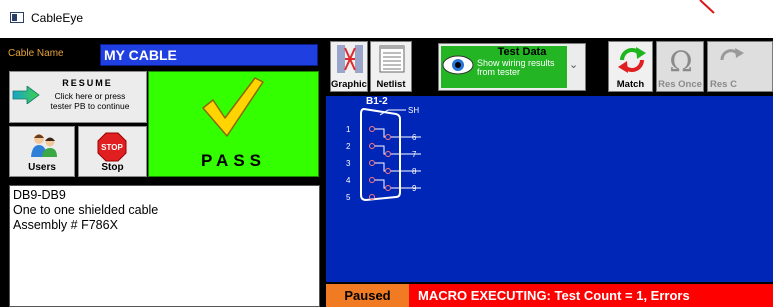 The width and height of the screenshot is (773, 307). I want to click on wire-label: 6, so click(414, 137).